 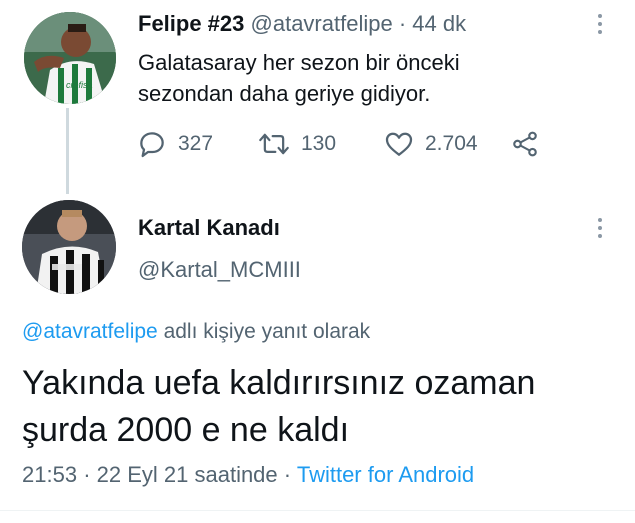 I want to click on retweet-count: 130, so click(x=319, y=143).